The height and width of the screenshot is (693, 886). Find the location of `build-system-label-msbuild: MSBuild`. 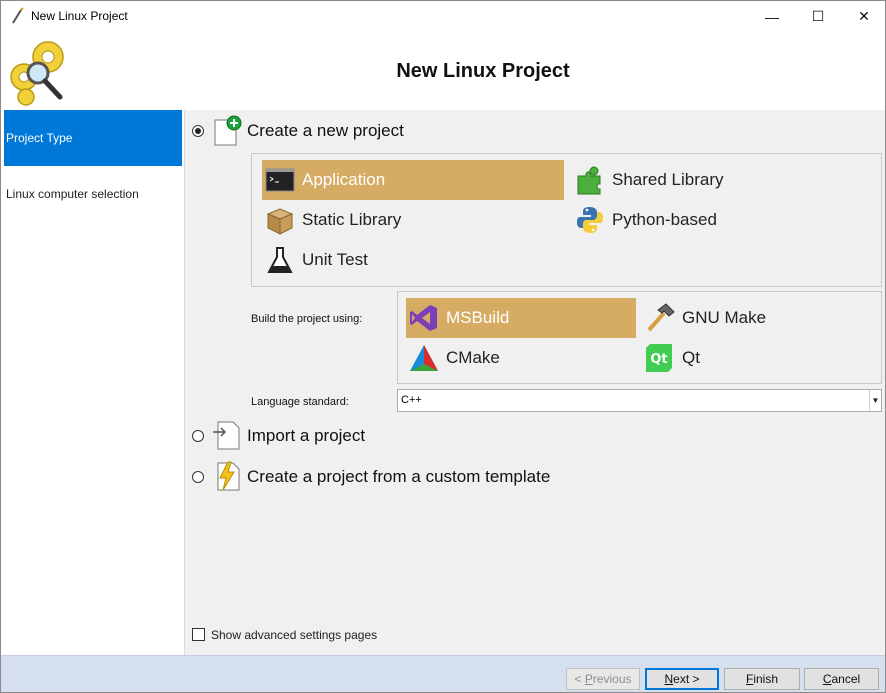

build-system-label-msbuild: MSBuild is located at coordinates (478, 317).